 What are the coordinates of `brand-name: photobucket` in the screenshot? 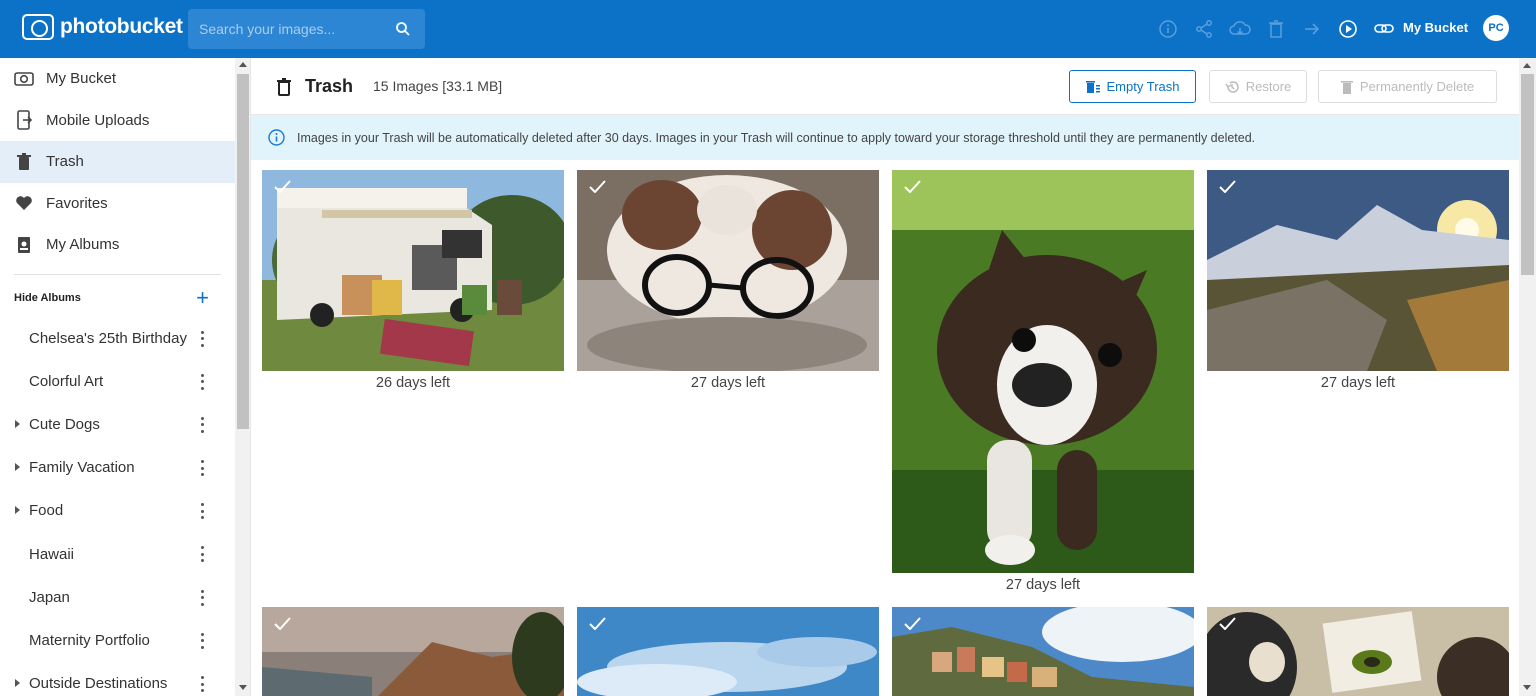 It's located at (121, 26).